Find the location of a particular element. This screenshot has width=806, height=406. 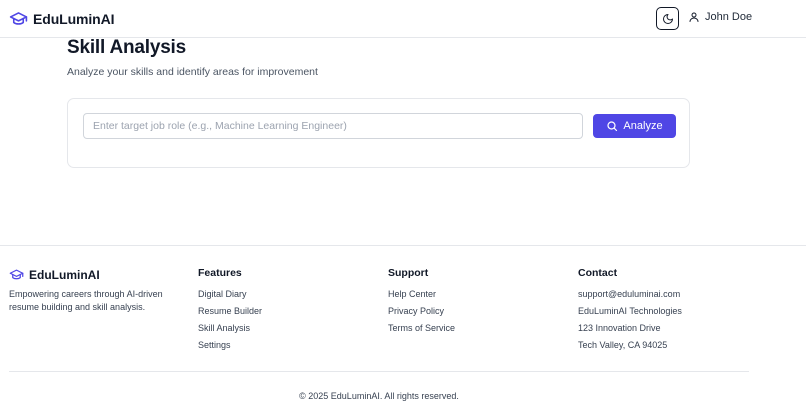

contact-company: EduLuminAI Technologies is located at coordinates (630, 311).